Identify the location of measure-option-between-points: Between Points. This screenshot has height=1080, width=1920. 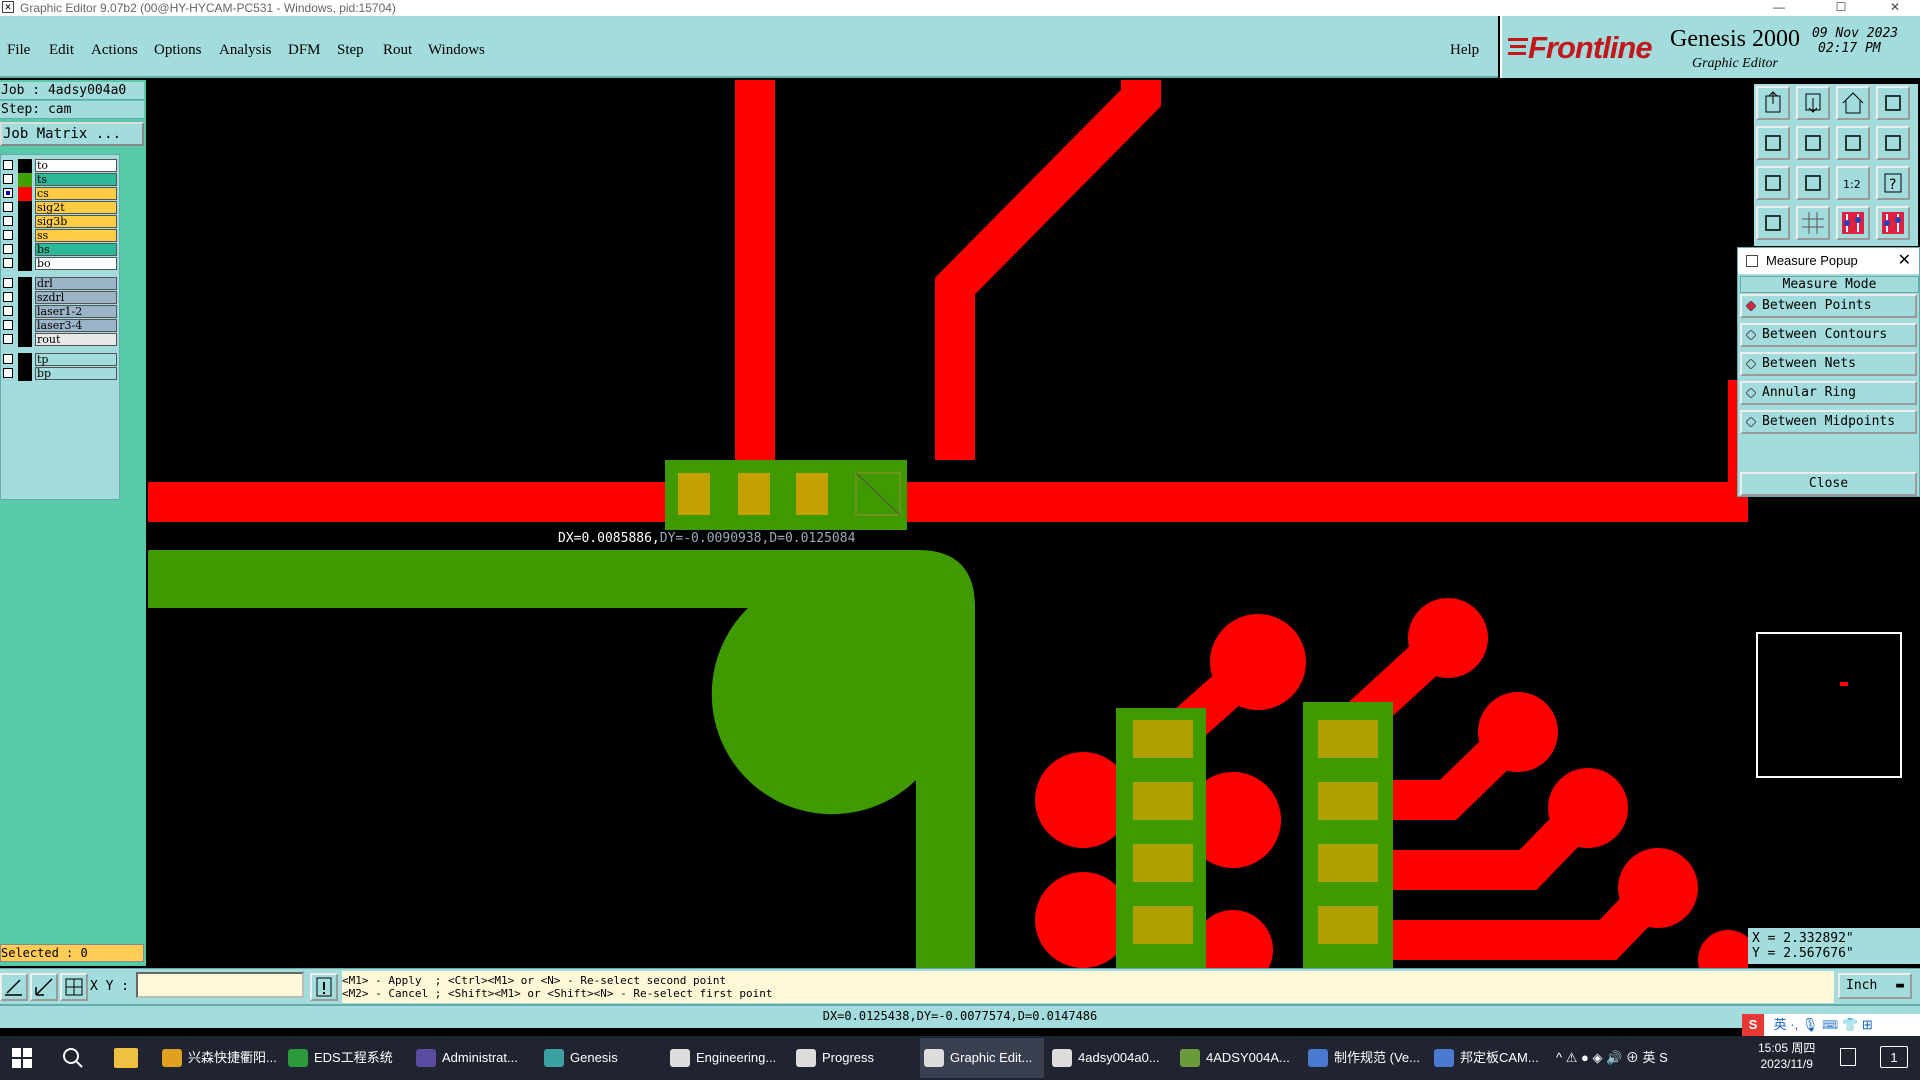
(1828, 306).